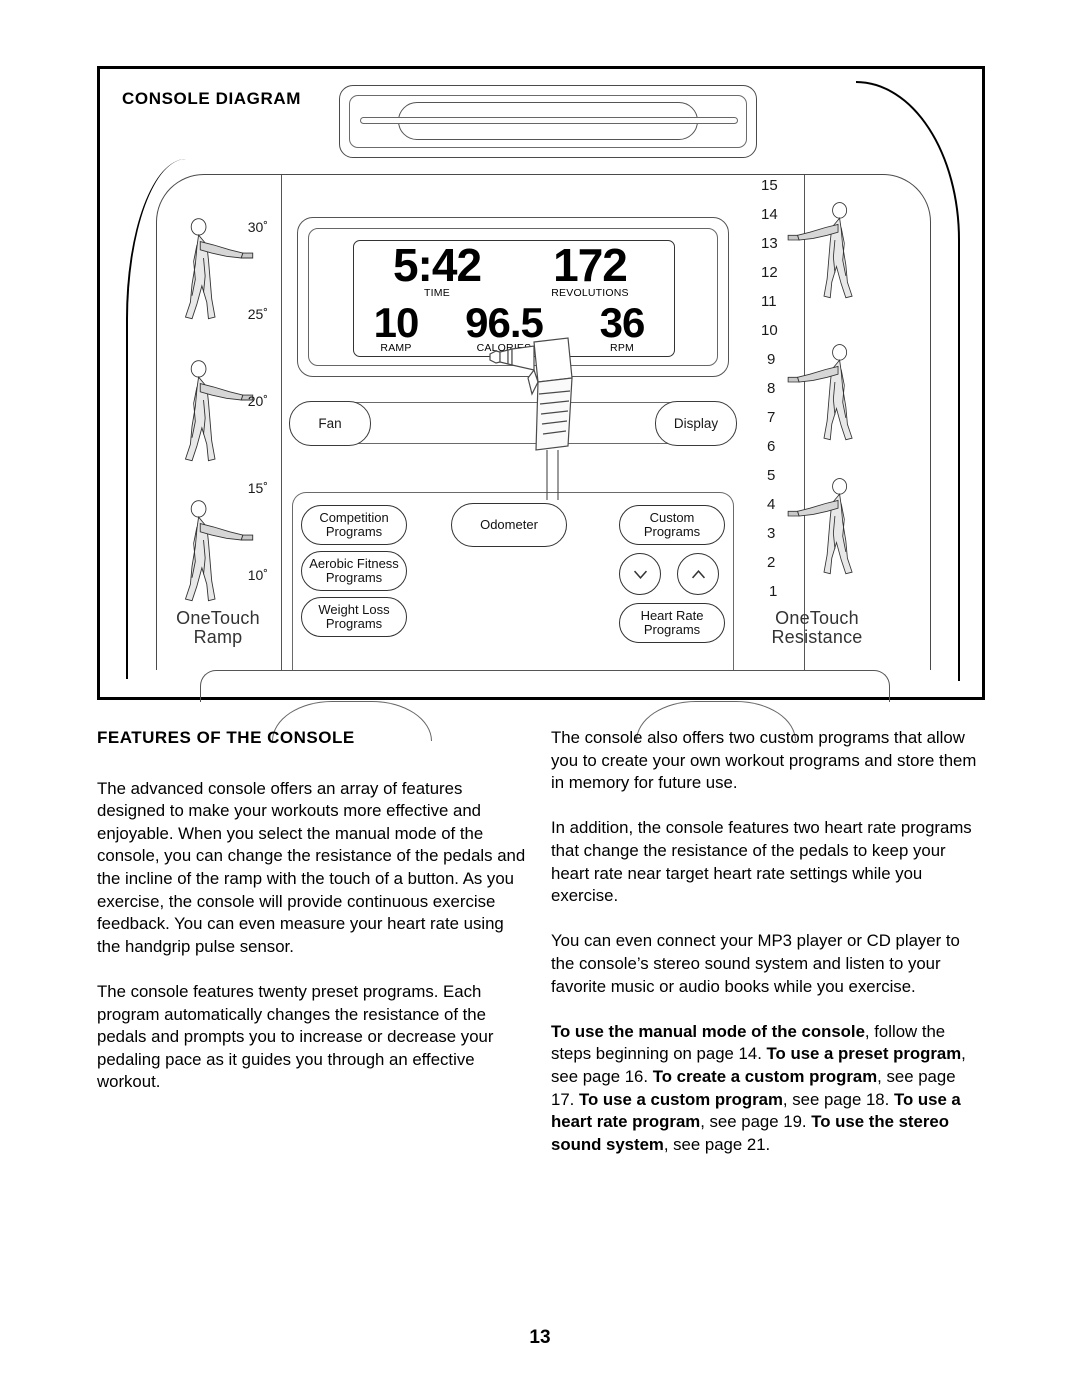 This screenshot has width=1080, height=1397. What do you see at coordinates (838, 1099) in the screenshot?
I see `xref-text-4: , see page 18.` at bounding box center [838, 1099].